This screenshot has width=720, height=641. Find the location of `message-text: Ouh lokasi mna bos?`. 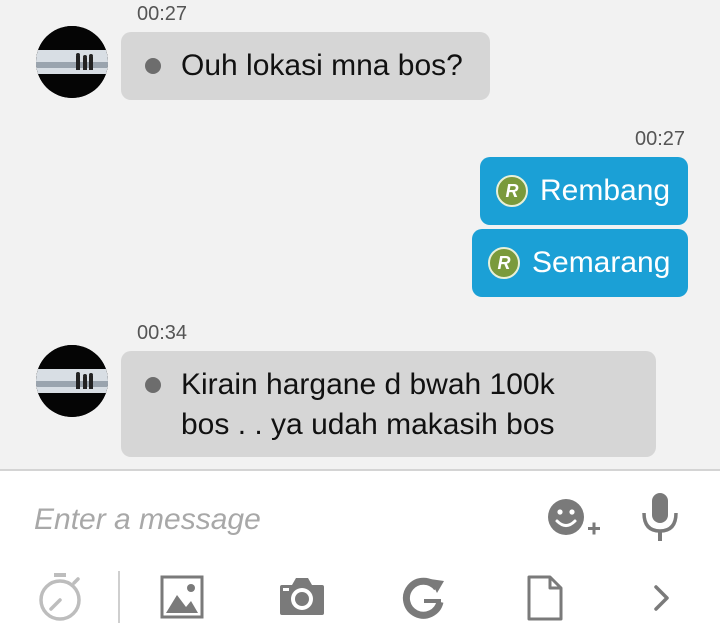

message-text: Ouh lokasi mna bos? is located at coordinates (322, 65).